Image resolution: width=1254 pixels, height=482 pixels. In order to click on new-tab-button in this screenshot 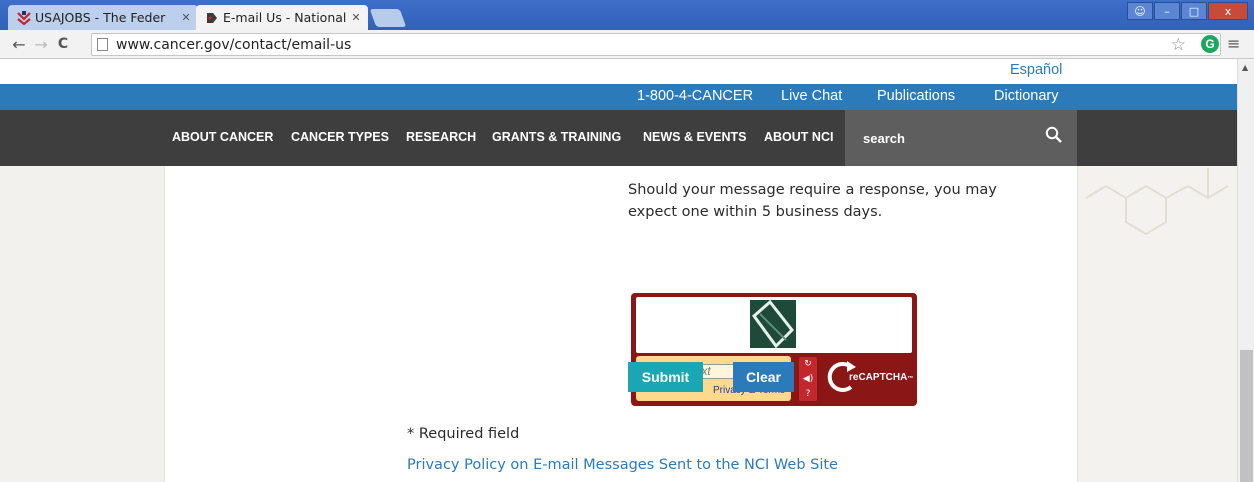, I will do `click(388, 18)`.